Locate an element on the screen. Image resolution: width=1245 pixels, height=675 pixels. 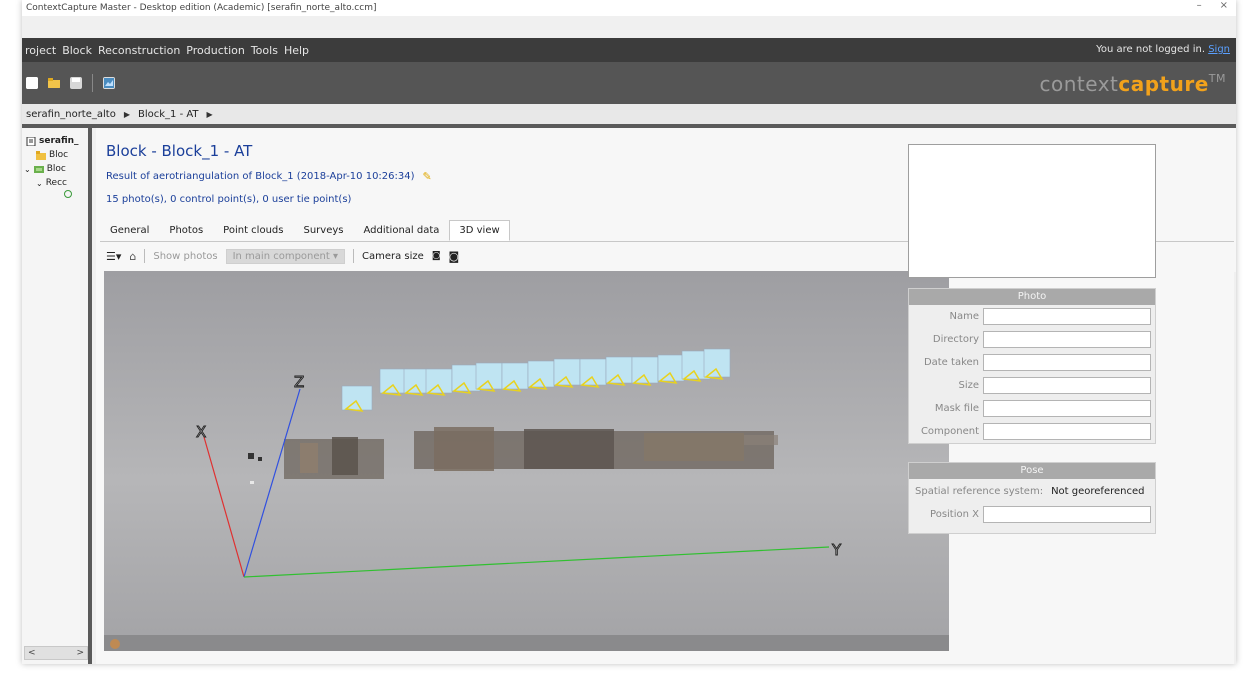
page-title: Block - Block_1 - AT is located at coordinates (179, 151).